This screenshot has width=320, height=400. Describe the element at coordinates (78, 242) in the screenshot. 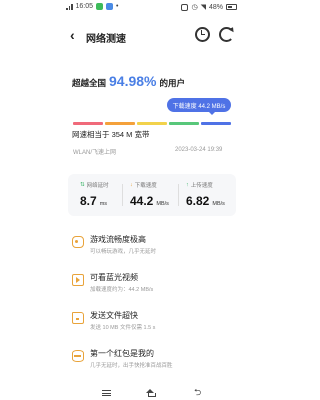

I see `gamepad-icon` at that location.